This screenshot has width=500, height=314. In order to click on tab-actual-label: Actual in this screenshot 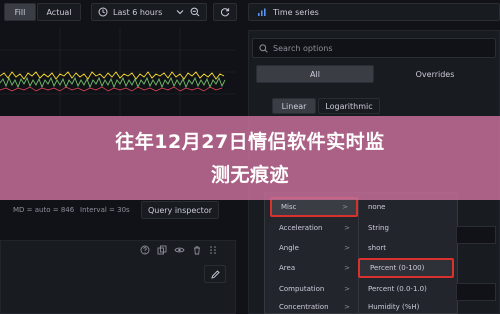, I will do `click(59, 12)`.